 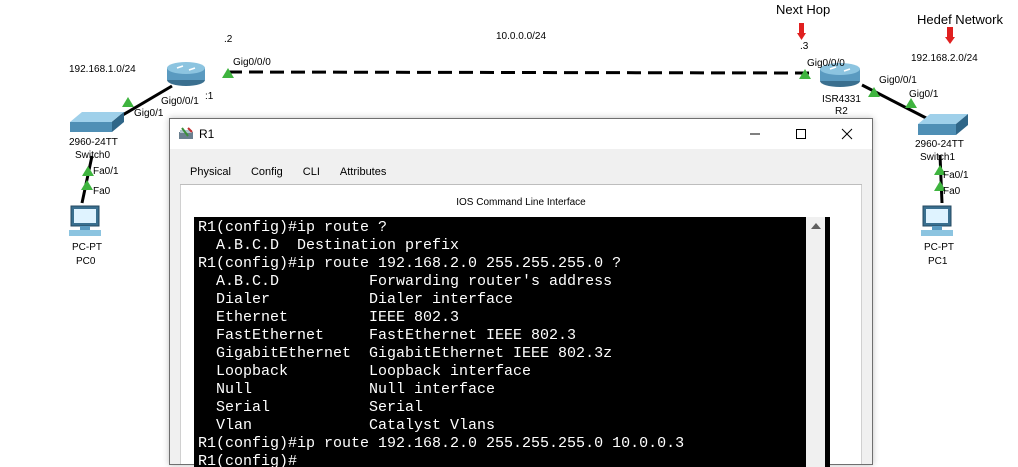 What do you see at coordinates (293, 227) in the screenshot?
I see `terminal-line: R1(config)#ip route ?` at bounding box center [293, 227].